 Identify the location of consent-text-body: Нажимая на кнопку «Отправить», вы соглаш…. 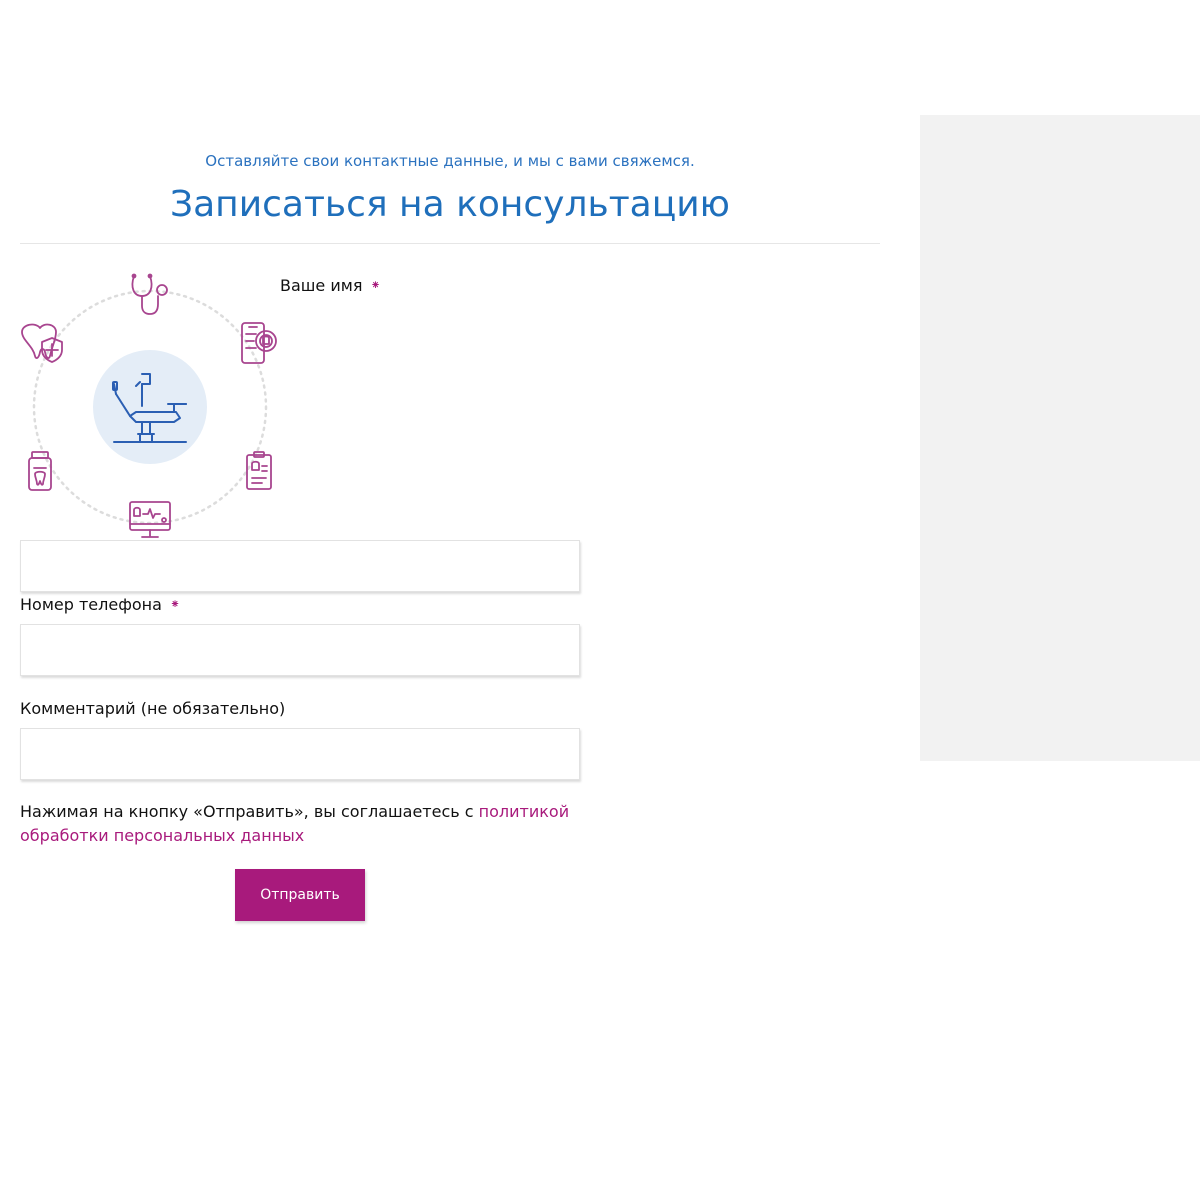
(249, 811).